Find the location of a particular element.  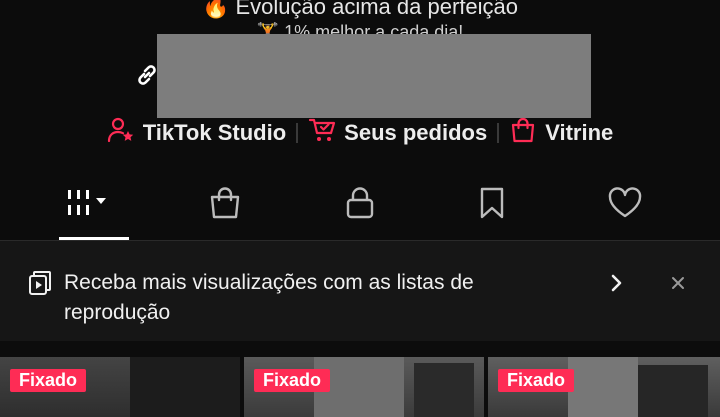

video-grid: Fixado Fixado Fixado is located at coordinates (360, 387).